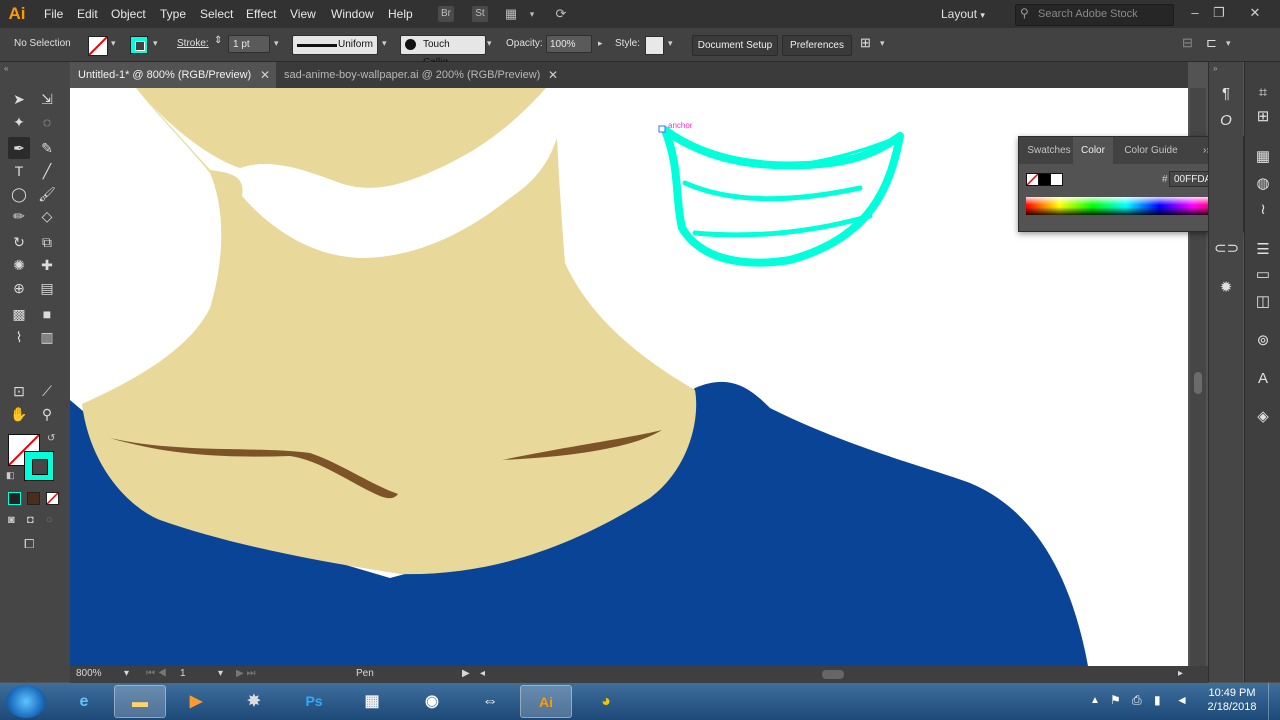 Image resolution: width=1280 pixels, height=720 pixels. I want to click on none-mode-icon, so click(52, 498).